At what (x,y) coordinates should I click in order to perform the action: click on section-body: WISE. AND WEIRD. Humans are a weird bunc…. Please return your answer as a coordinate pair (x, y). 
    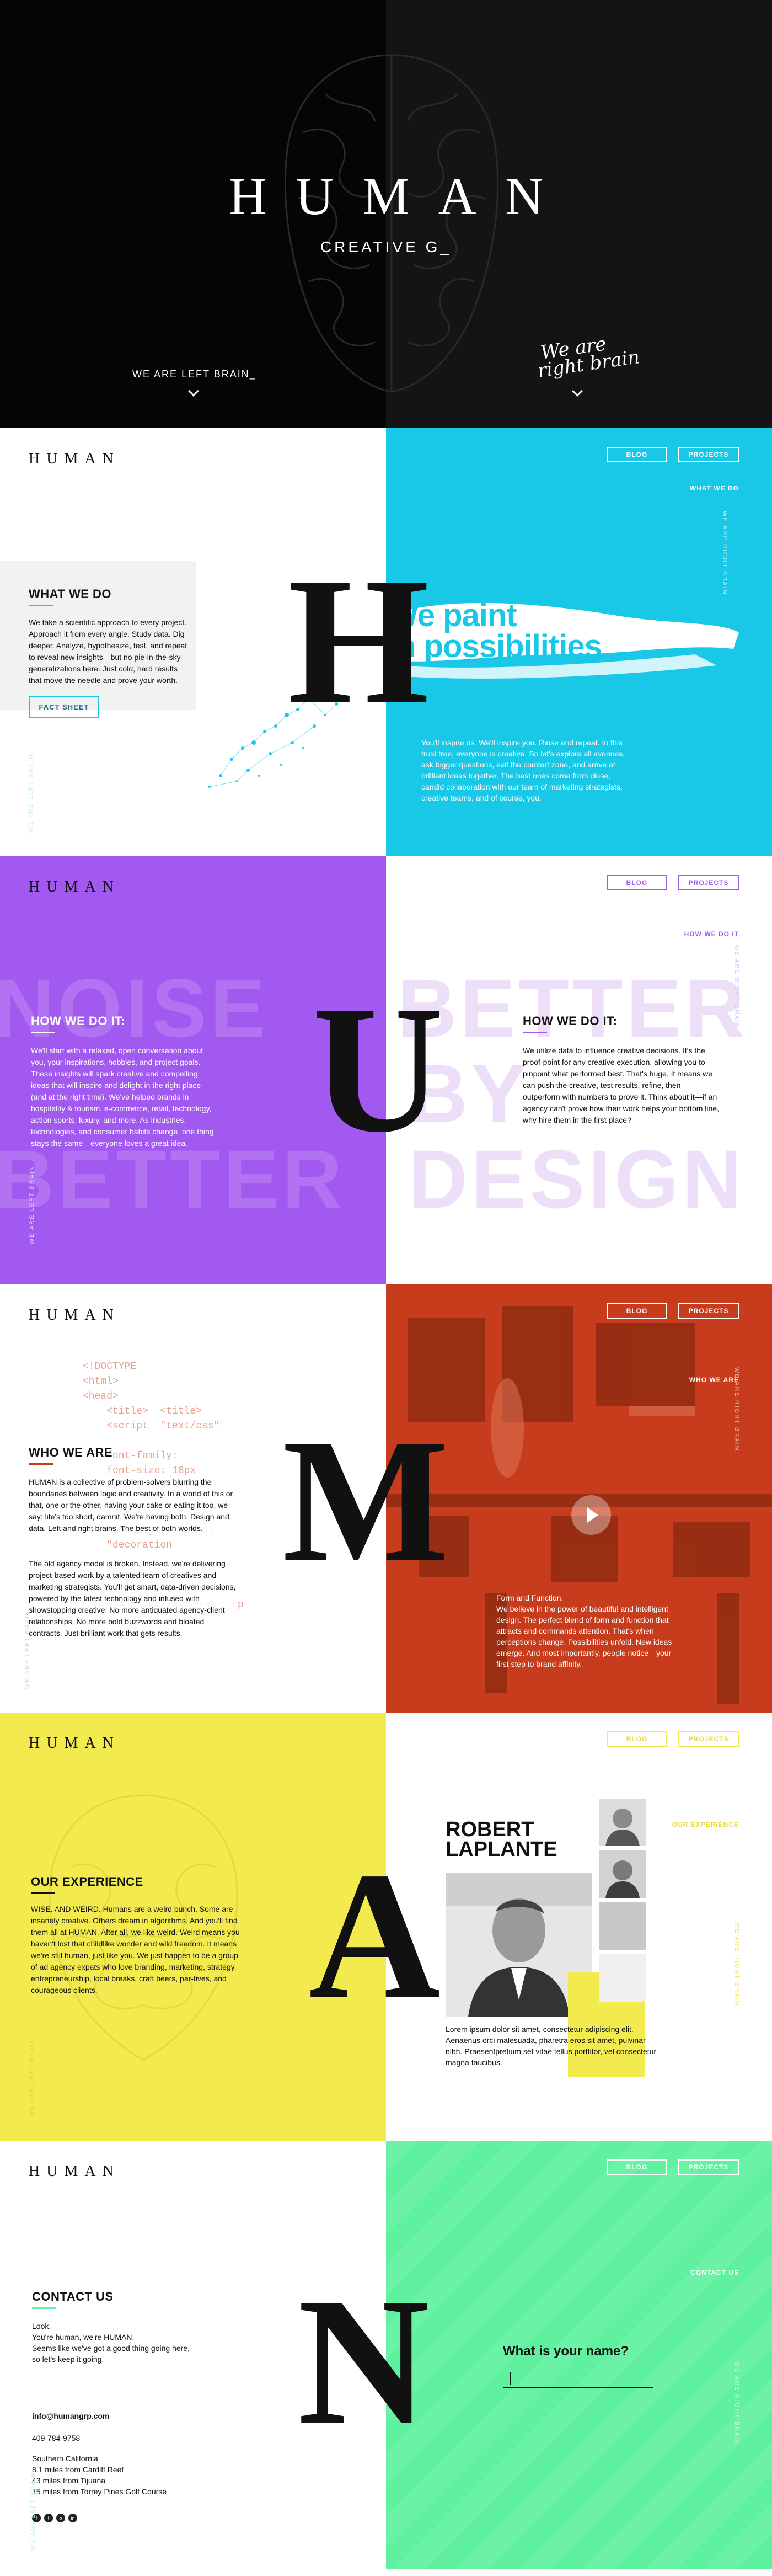
    Looking at the image, I should click on (135, 1949).